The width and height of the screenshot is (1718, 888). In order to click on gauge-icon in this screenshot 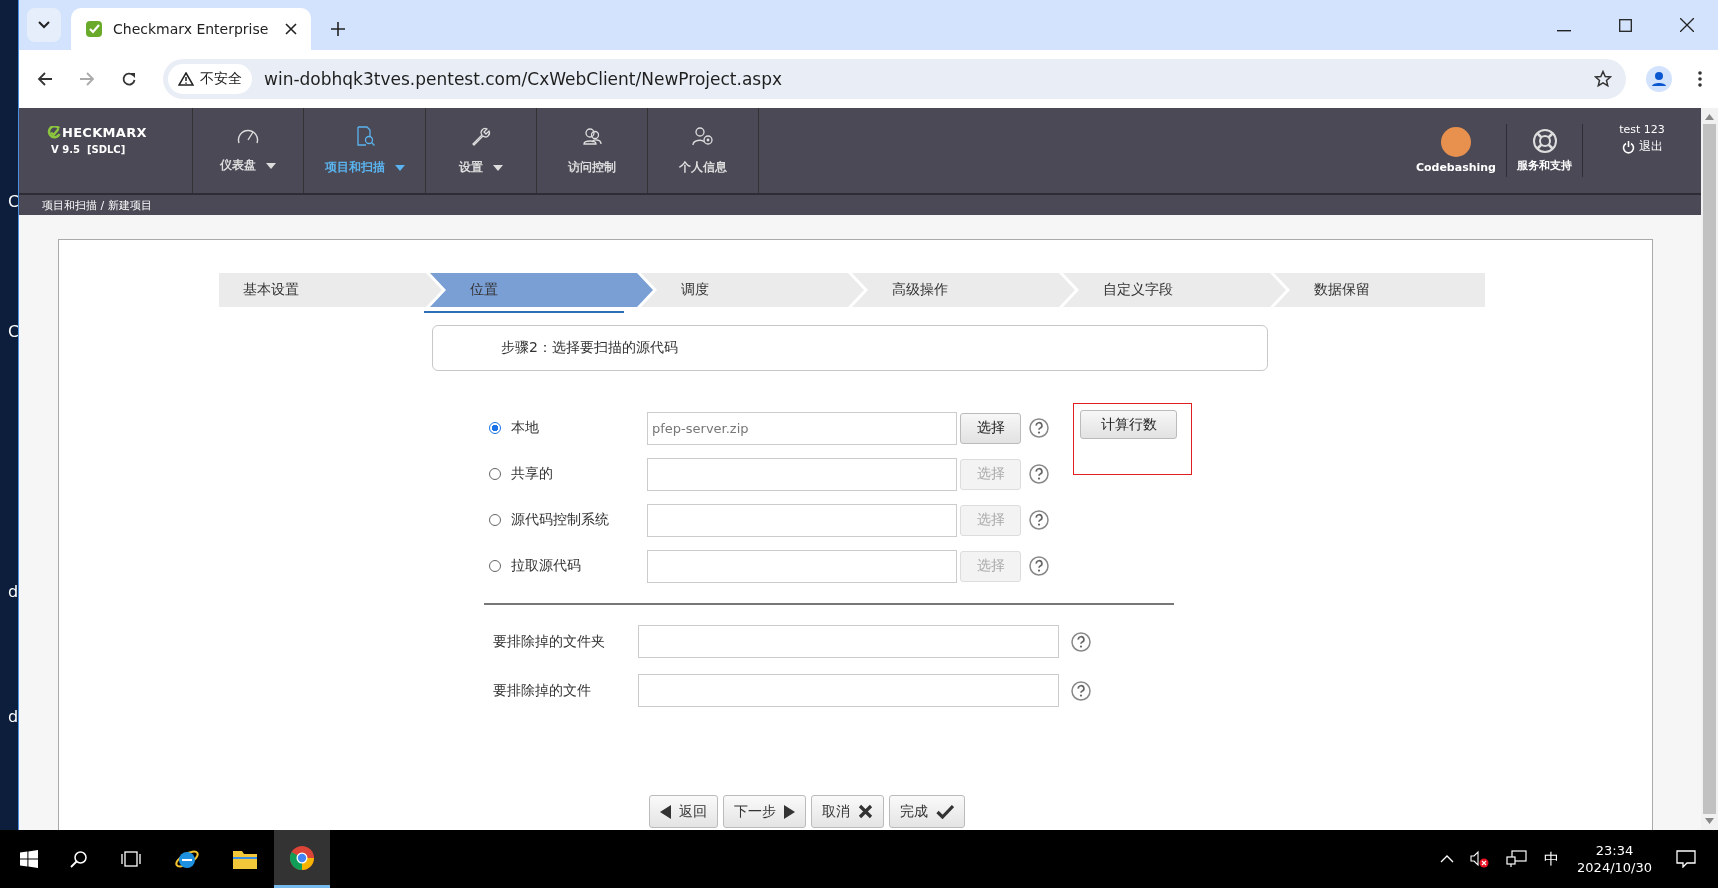, I will do `click(248, 136)`.